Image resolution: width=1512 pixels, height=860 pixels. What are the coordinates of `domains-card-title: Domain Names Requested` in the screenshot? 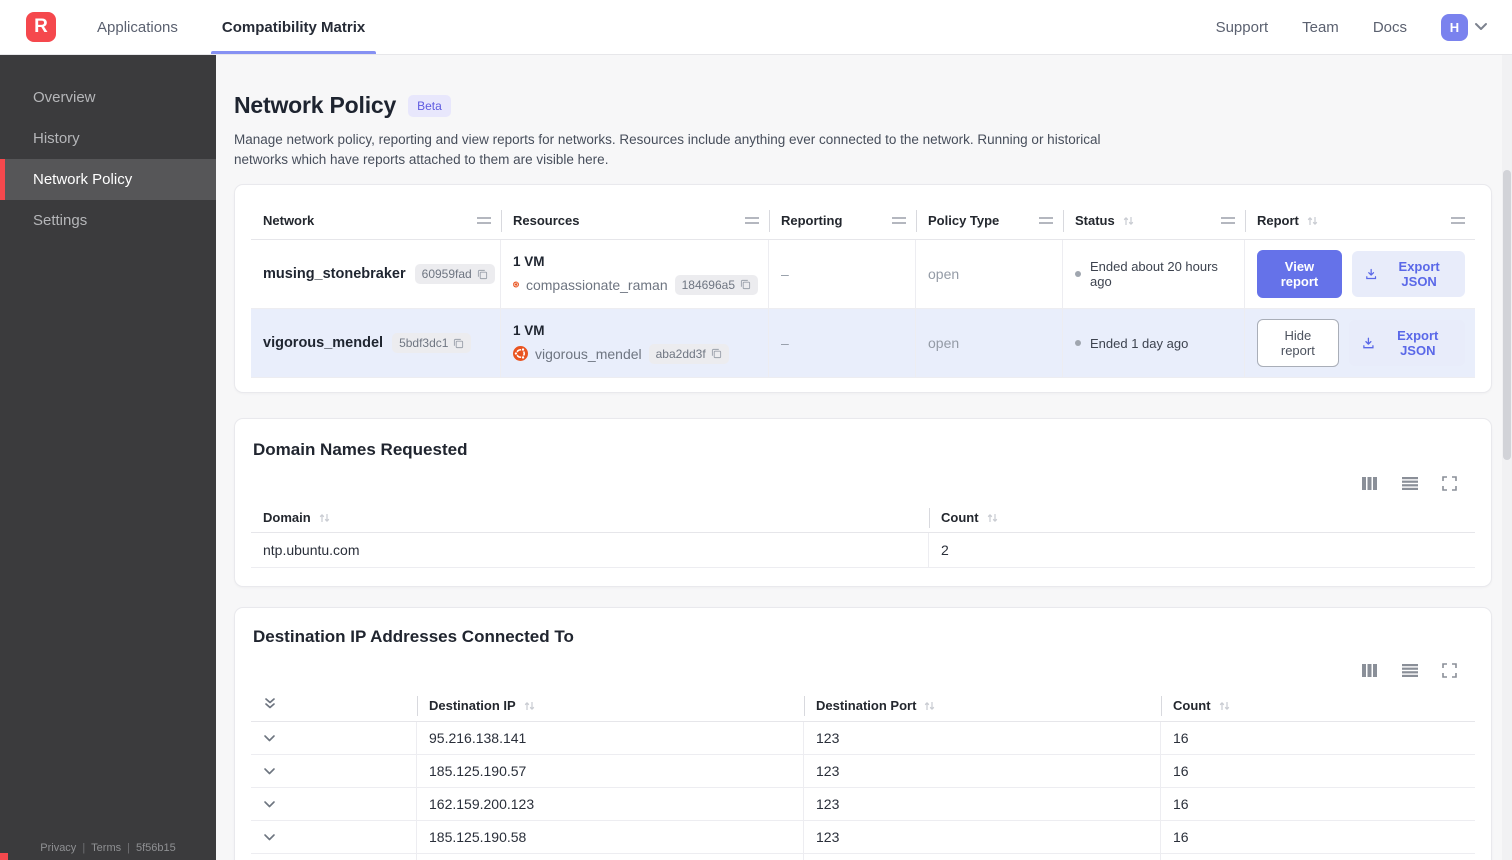 It's located at (360, 449).